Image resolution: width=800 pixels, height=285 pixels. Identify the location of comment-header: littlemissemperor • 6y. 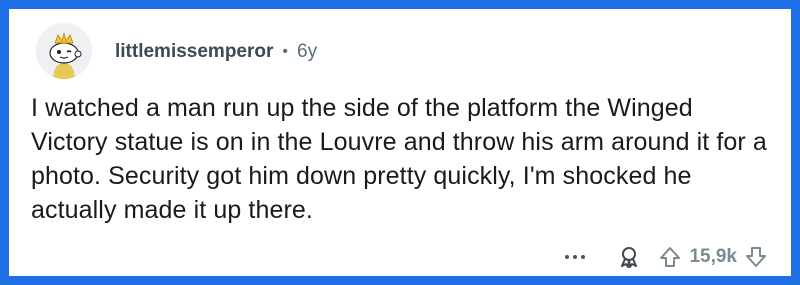
(216, 52).